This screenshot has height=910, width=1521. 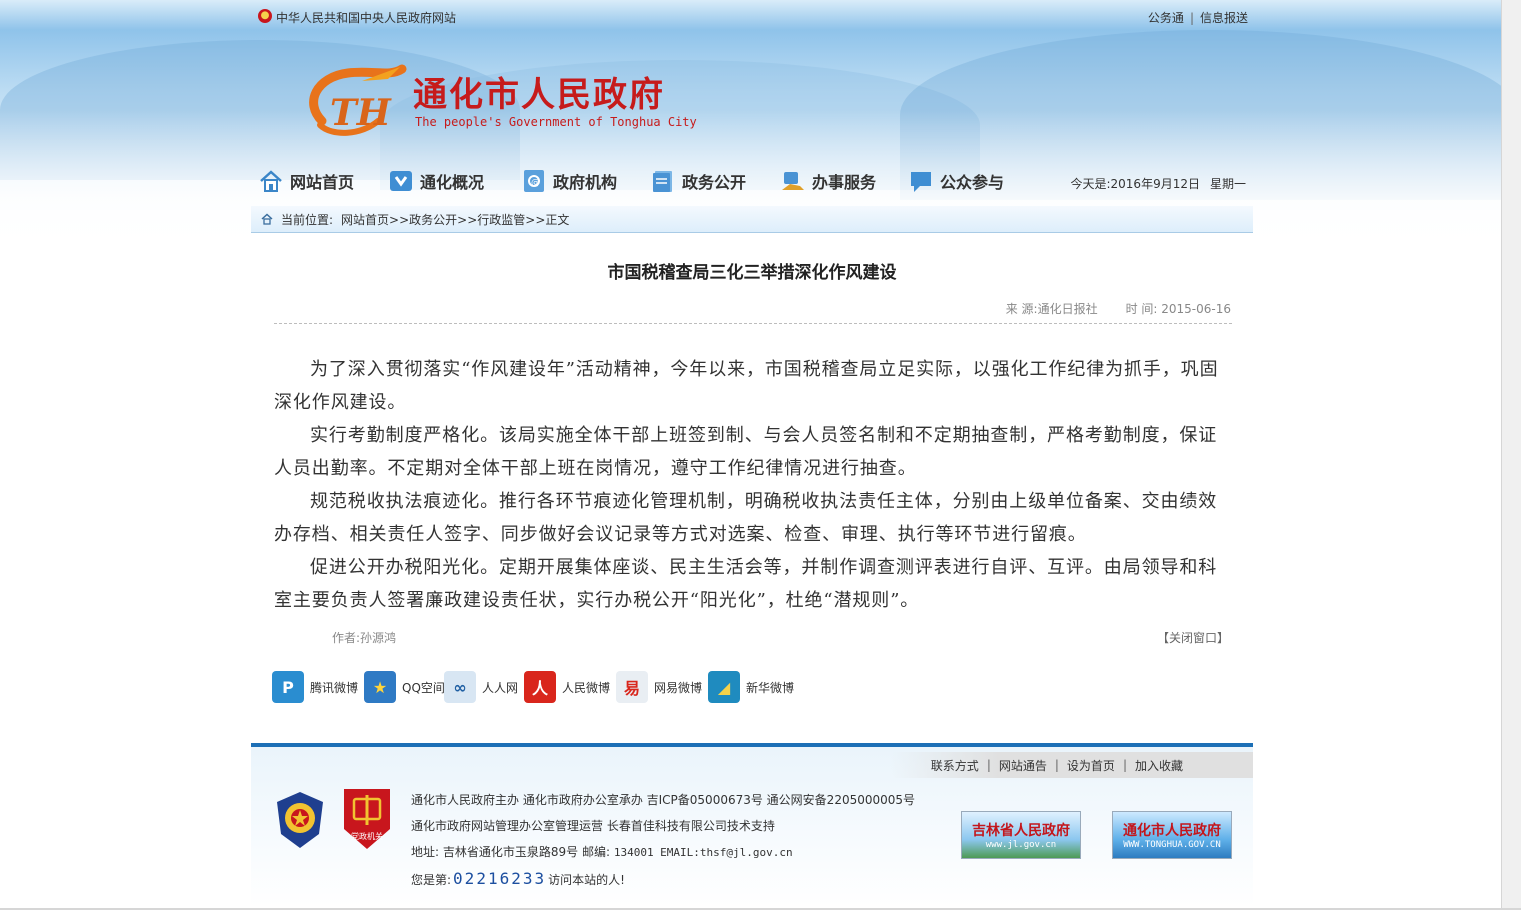 I want to click on banner-url: WWW.TONGHUA.GOV.CN, so click(x=1172, y=845).